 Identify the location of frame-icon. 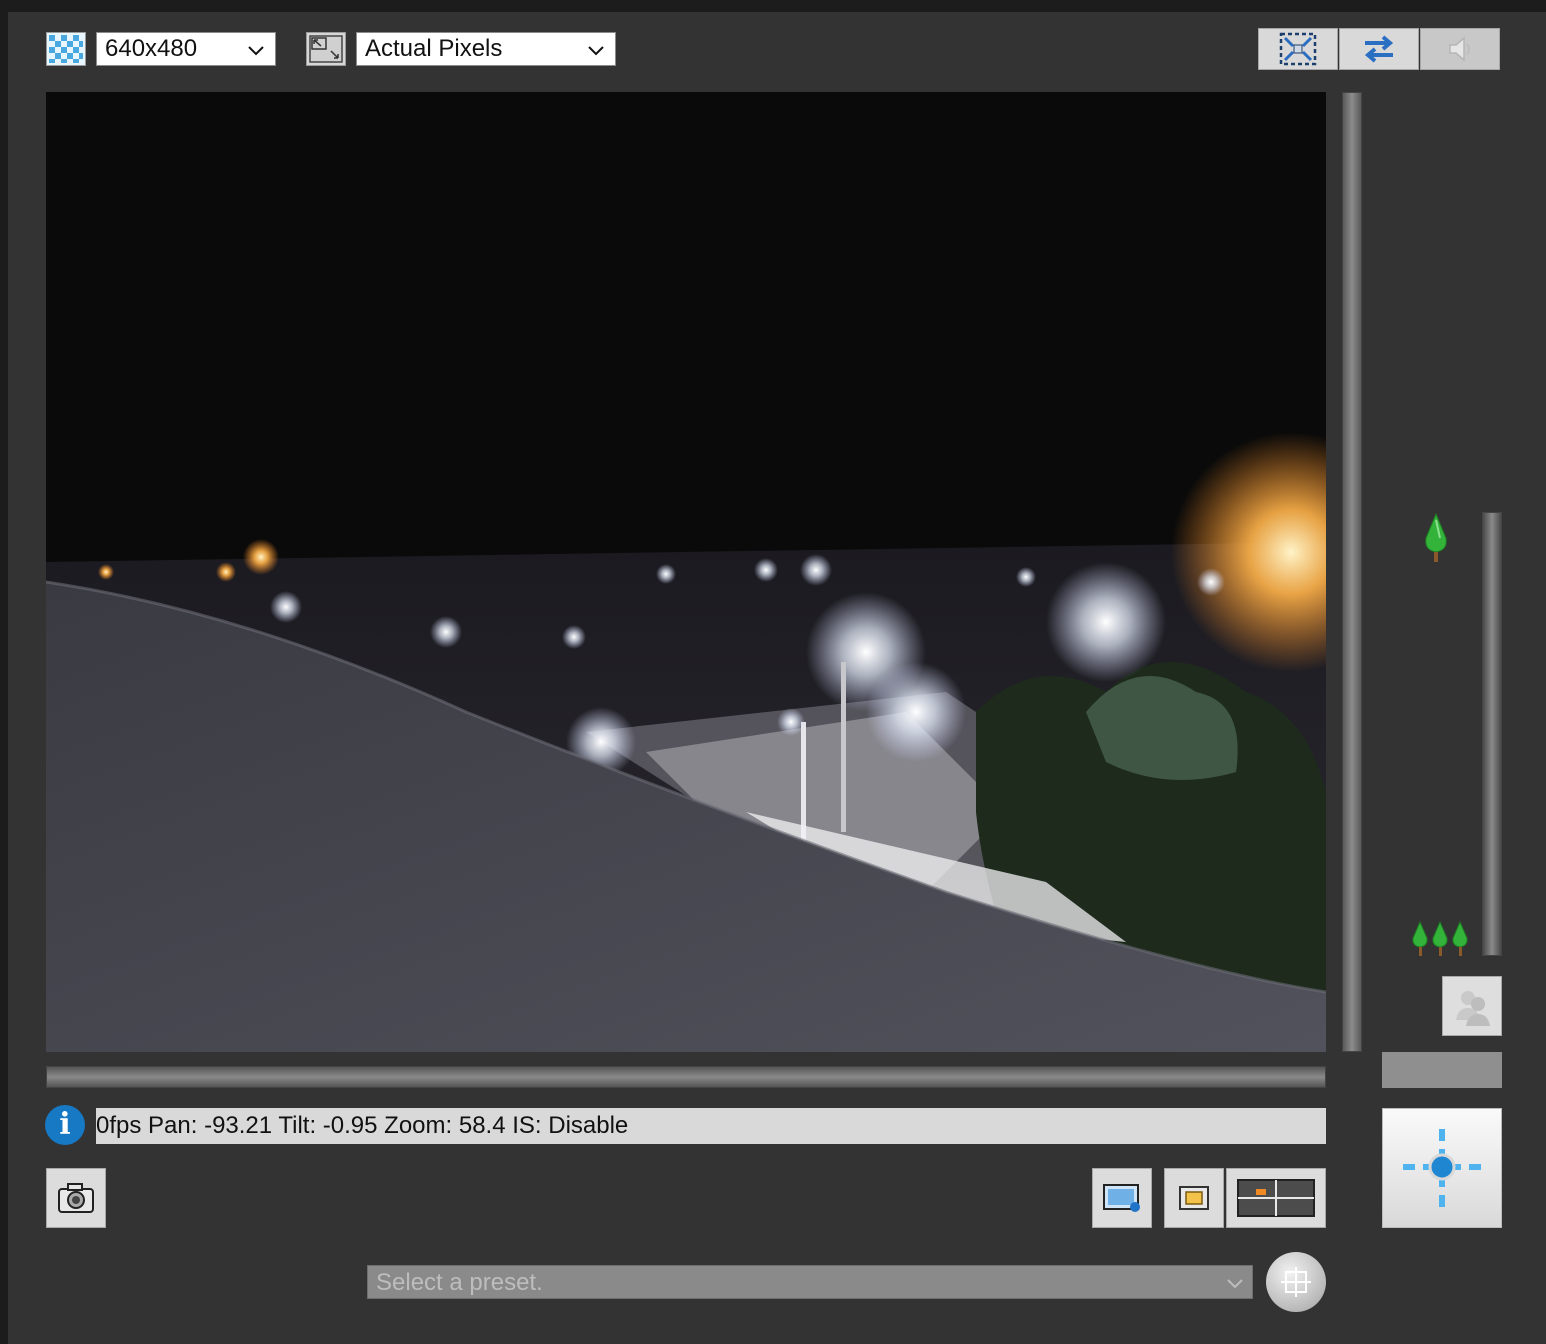
(1194, 1198).